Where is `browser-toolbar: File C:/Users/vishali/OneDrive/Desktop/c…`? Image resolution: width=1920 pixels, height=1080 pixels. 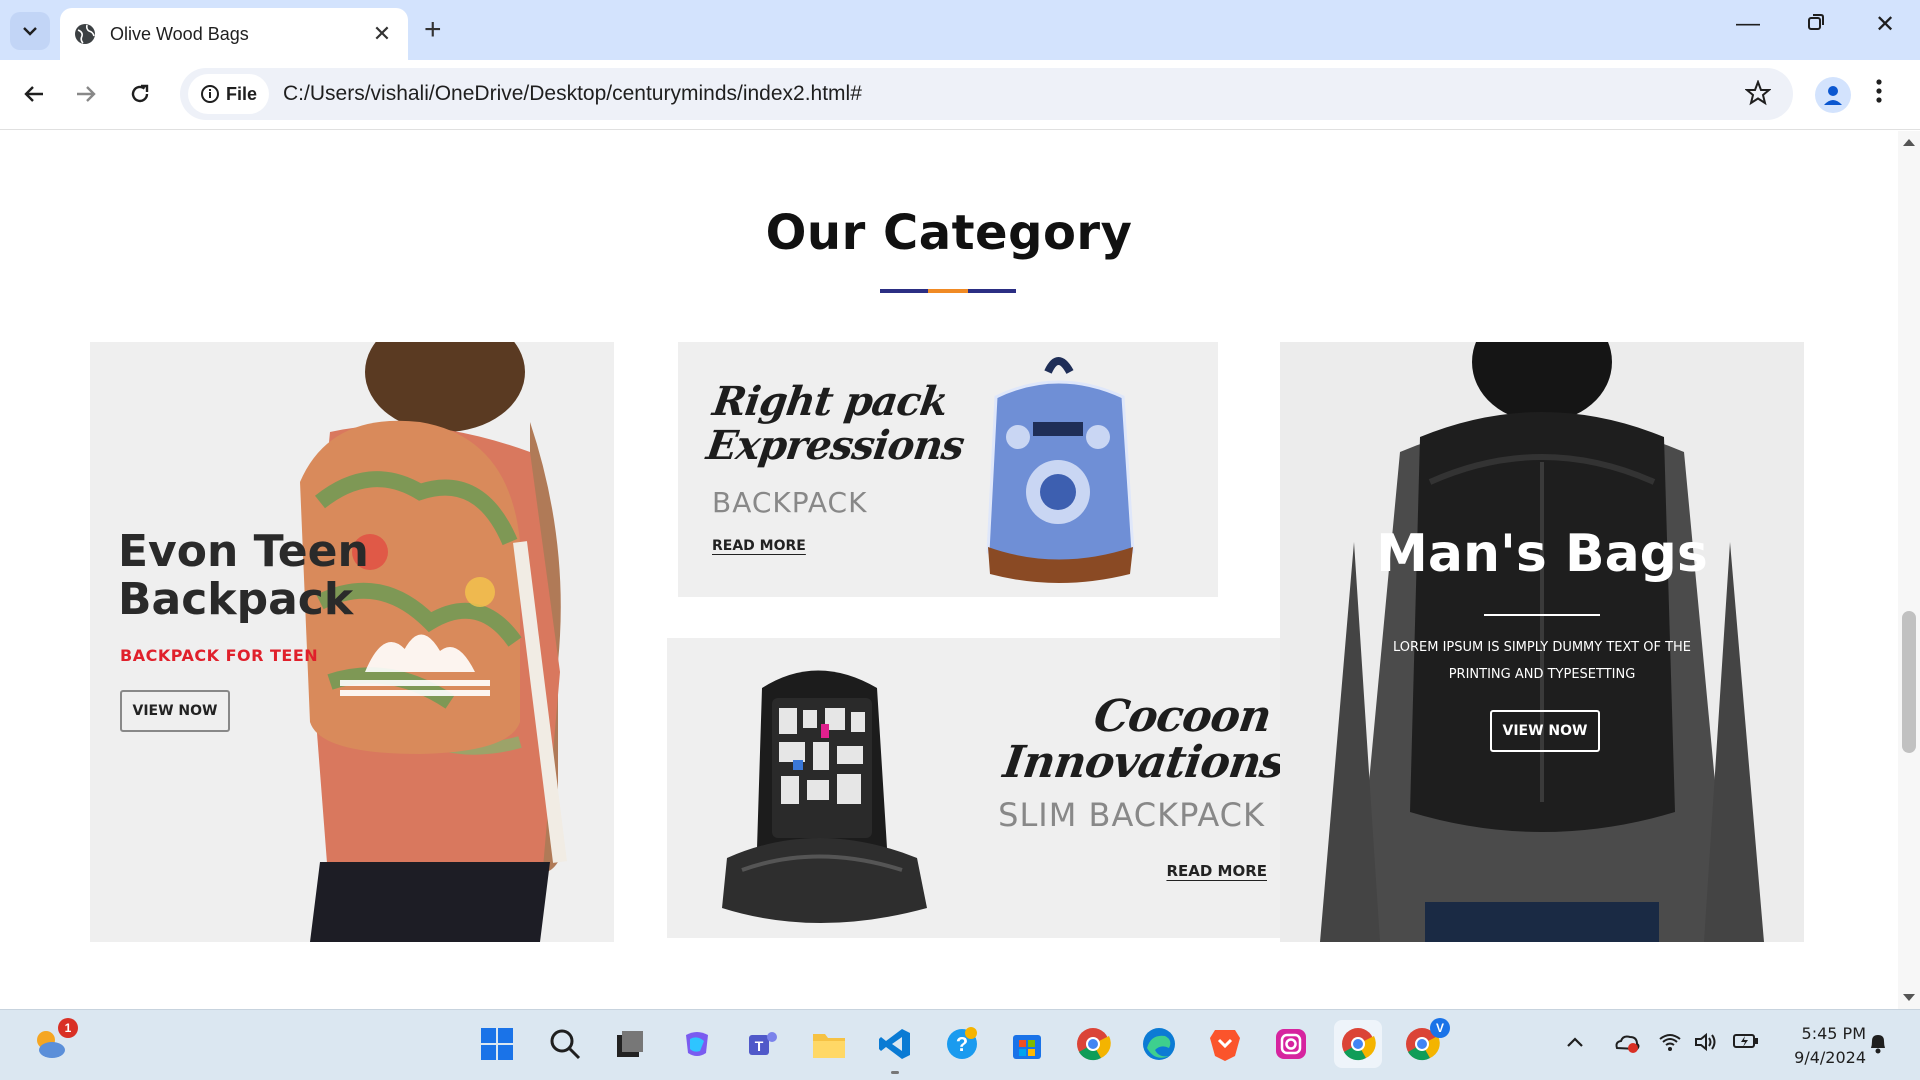 browser-toolbar: File C:/Users/vishali/OneDrive/Desktop/c… is located at coordinates (960, 95).